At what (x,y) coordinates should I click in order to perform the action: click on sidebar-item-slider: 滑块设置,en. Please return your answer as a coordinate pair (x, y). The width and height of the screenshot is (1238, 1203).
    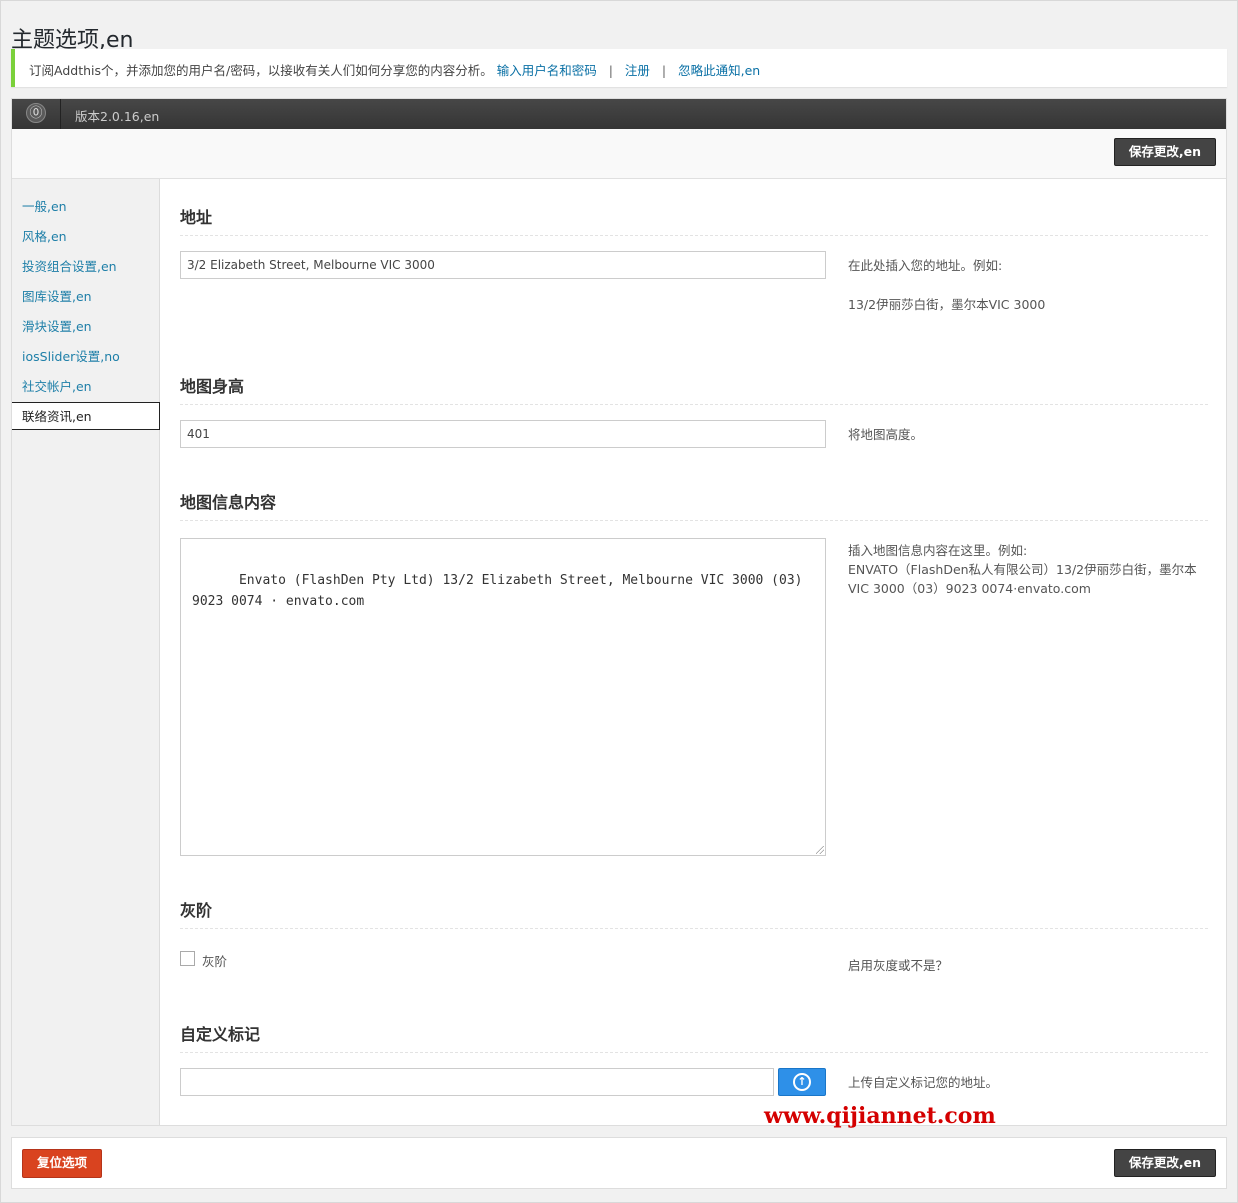
    Looking at the image, I should click on (85, 327).